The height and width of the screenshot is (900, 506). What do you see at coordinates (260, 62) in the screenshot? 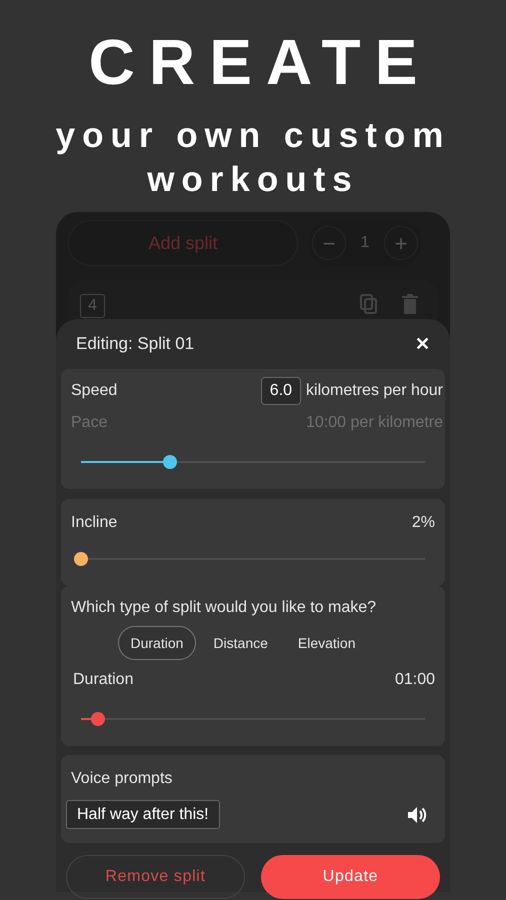
I see `headline: CREATE` at bounding box center [260, 62].